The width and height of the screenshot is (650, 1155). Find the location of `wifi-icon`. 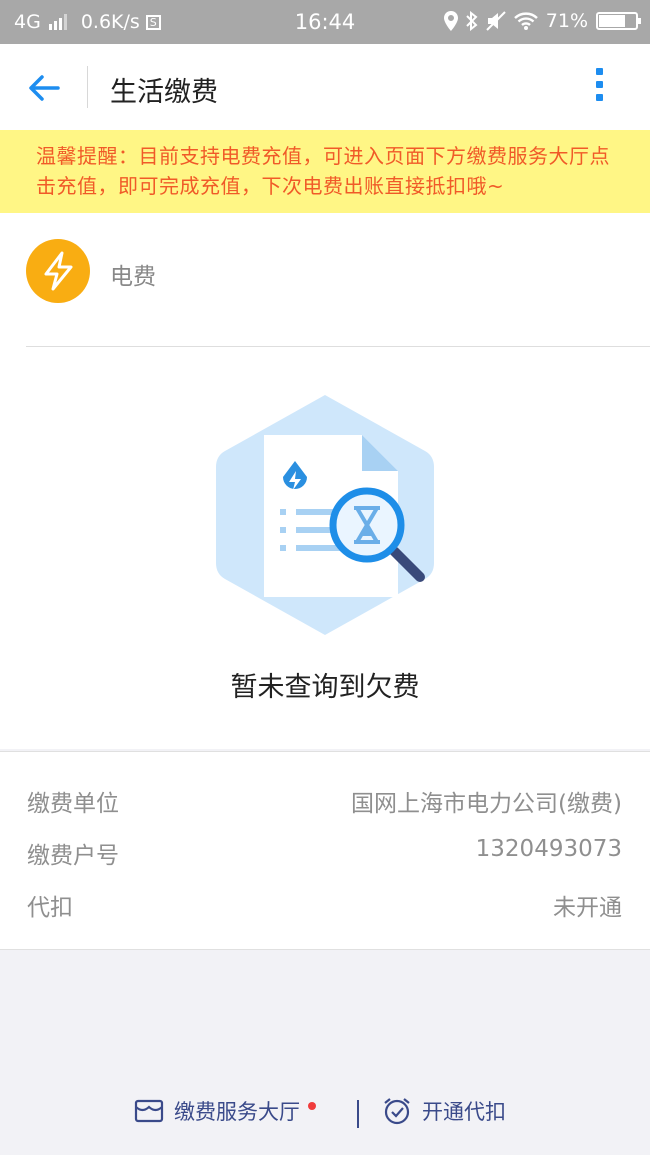

wifi-icon is located at coordinates (525, 21).